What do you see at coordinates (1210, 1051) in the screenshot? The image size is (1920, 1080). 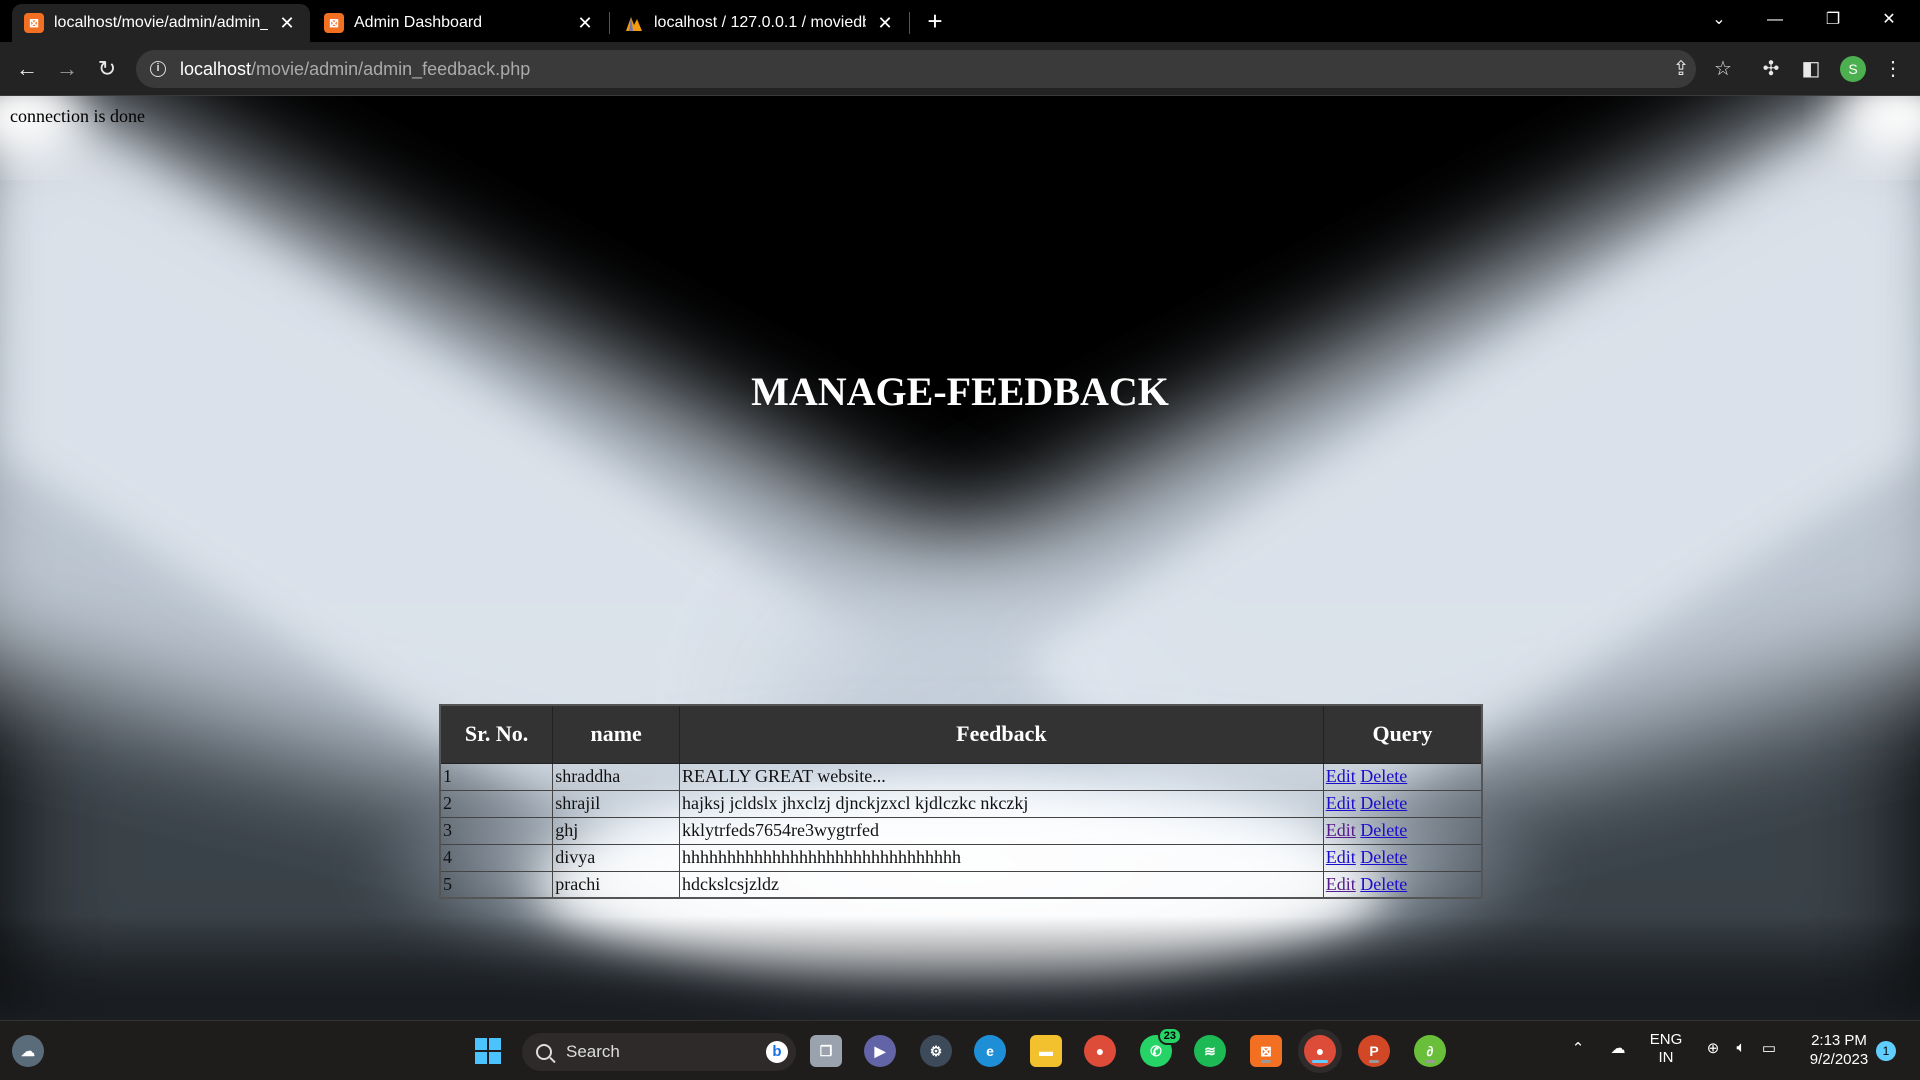 I see `spotify-icon: ≋` at bounding box center [1210, 1051].